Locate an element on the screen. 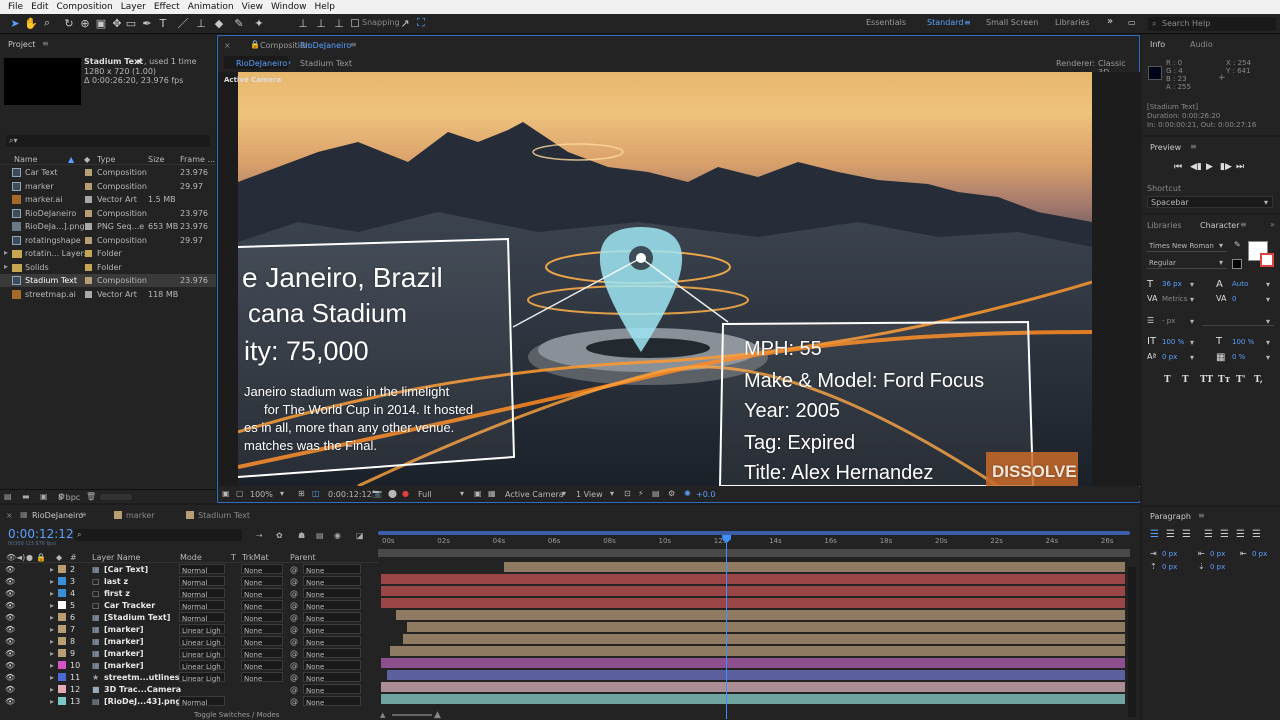  layer-row: 👁 ▸ 4 ▢ first z Normal None @ None is located at coordinates (189, 593).